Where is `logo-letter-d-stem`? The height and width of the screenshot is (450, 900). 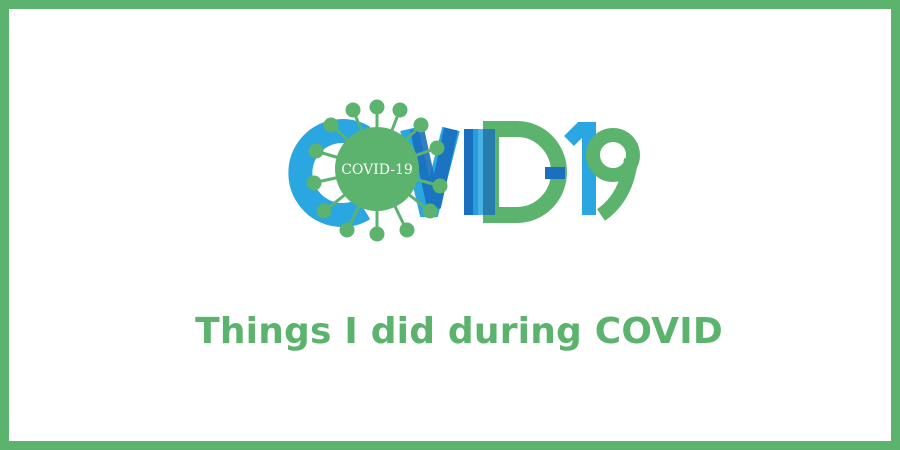 logo-letter-d-stem is located at coordinates (489, 172).